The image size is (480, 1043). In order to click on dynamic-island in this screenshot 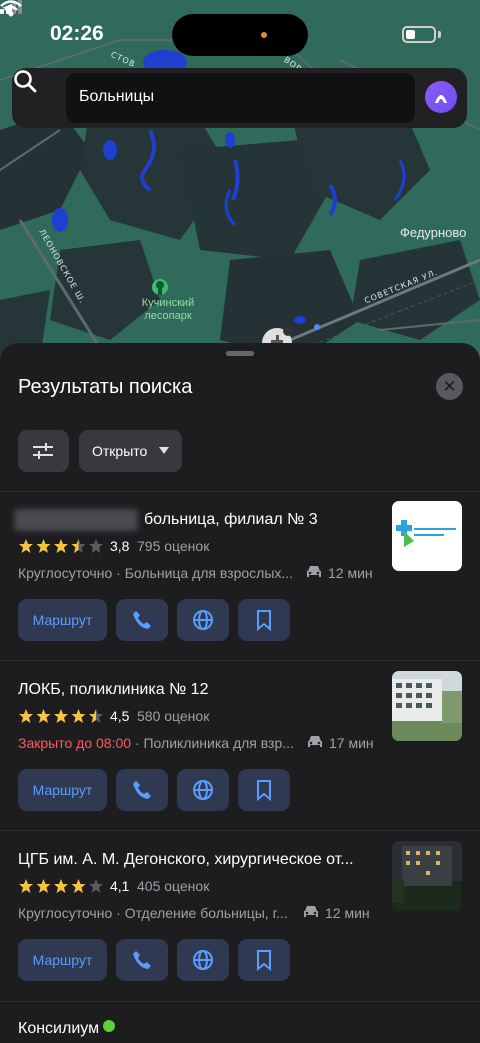, I will do `click(240, 35)`.